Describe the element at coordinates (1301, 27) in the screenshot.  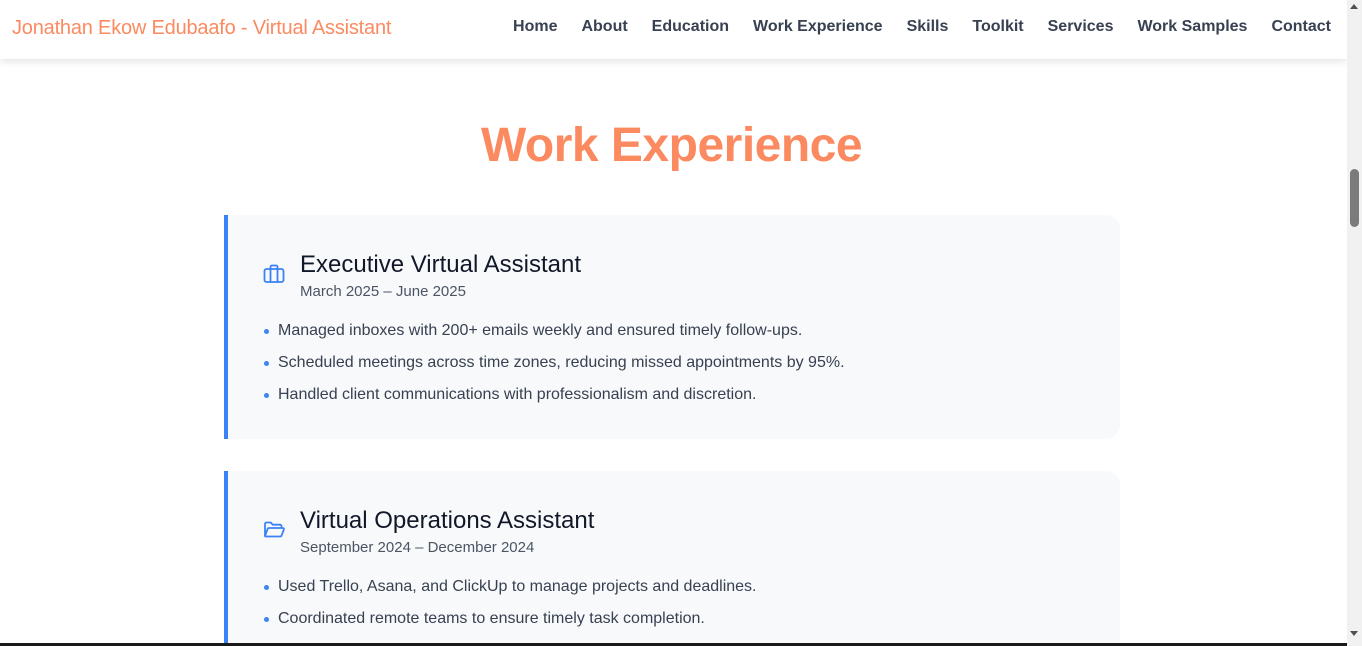
I see `nav-contact: Contact` at that location.